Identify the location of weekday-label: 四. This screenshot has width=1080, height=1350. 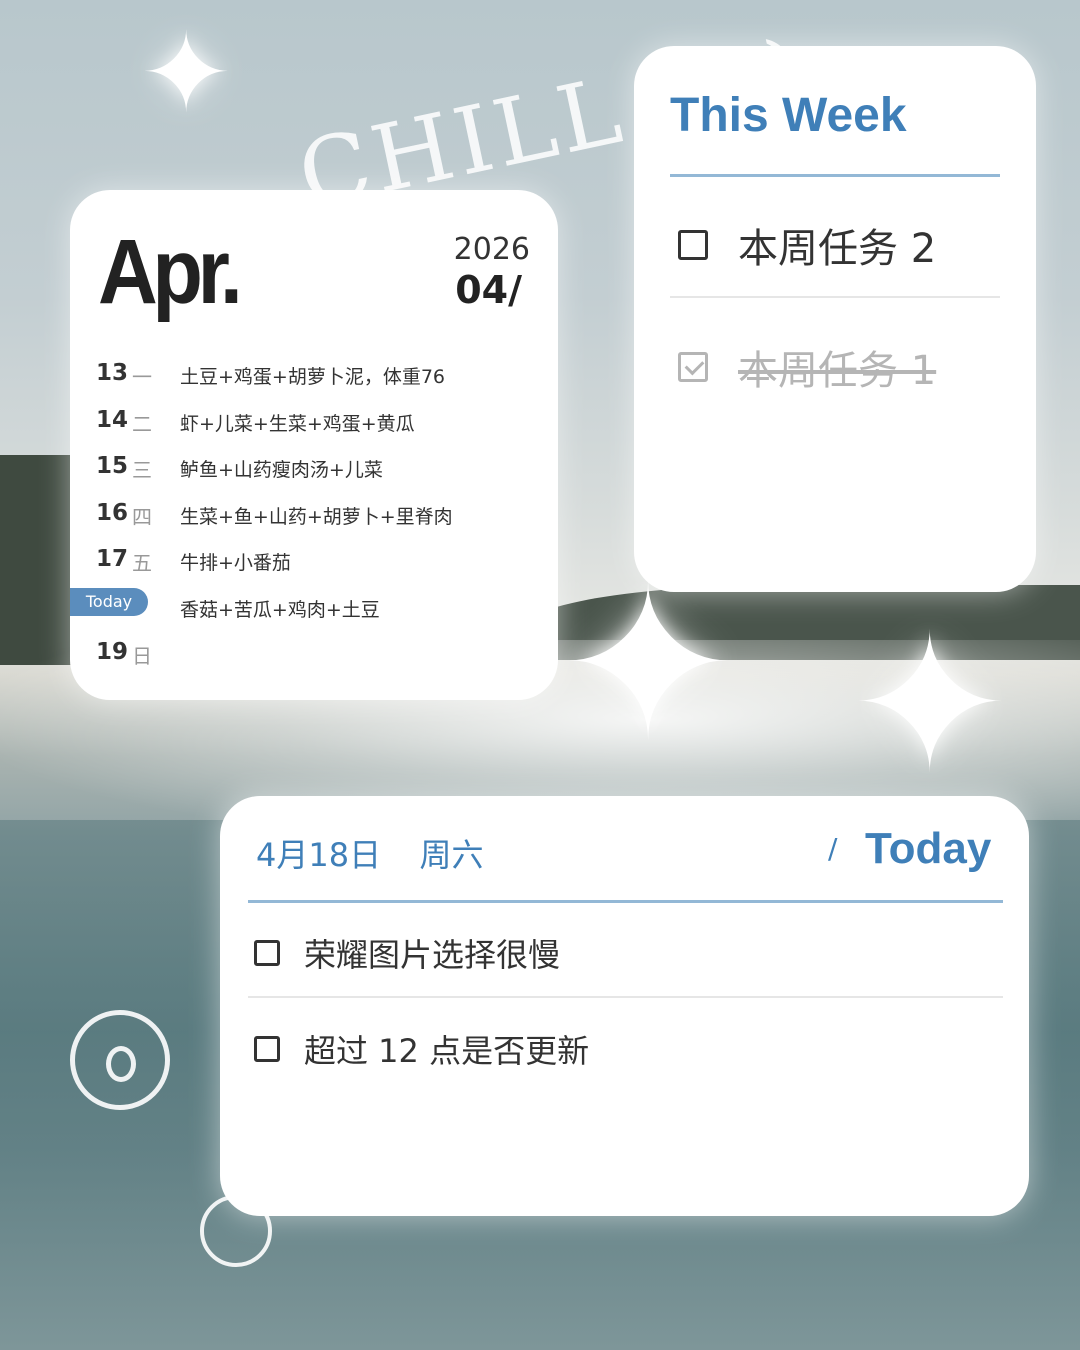
(142, 516).